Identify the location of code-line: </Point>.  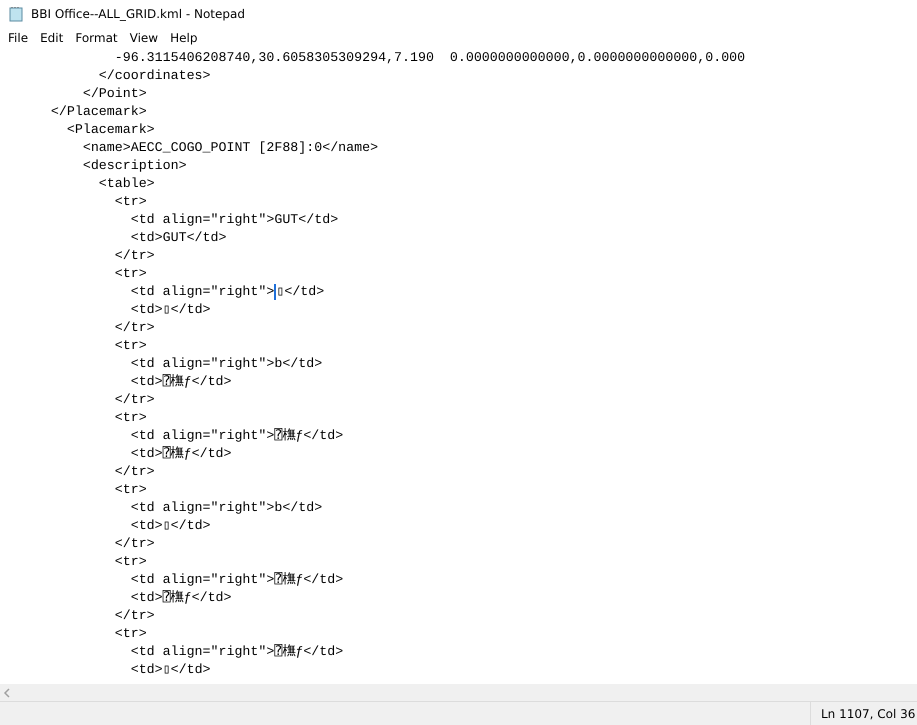
(114, 94).